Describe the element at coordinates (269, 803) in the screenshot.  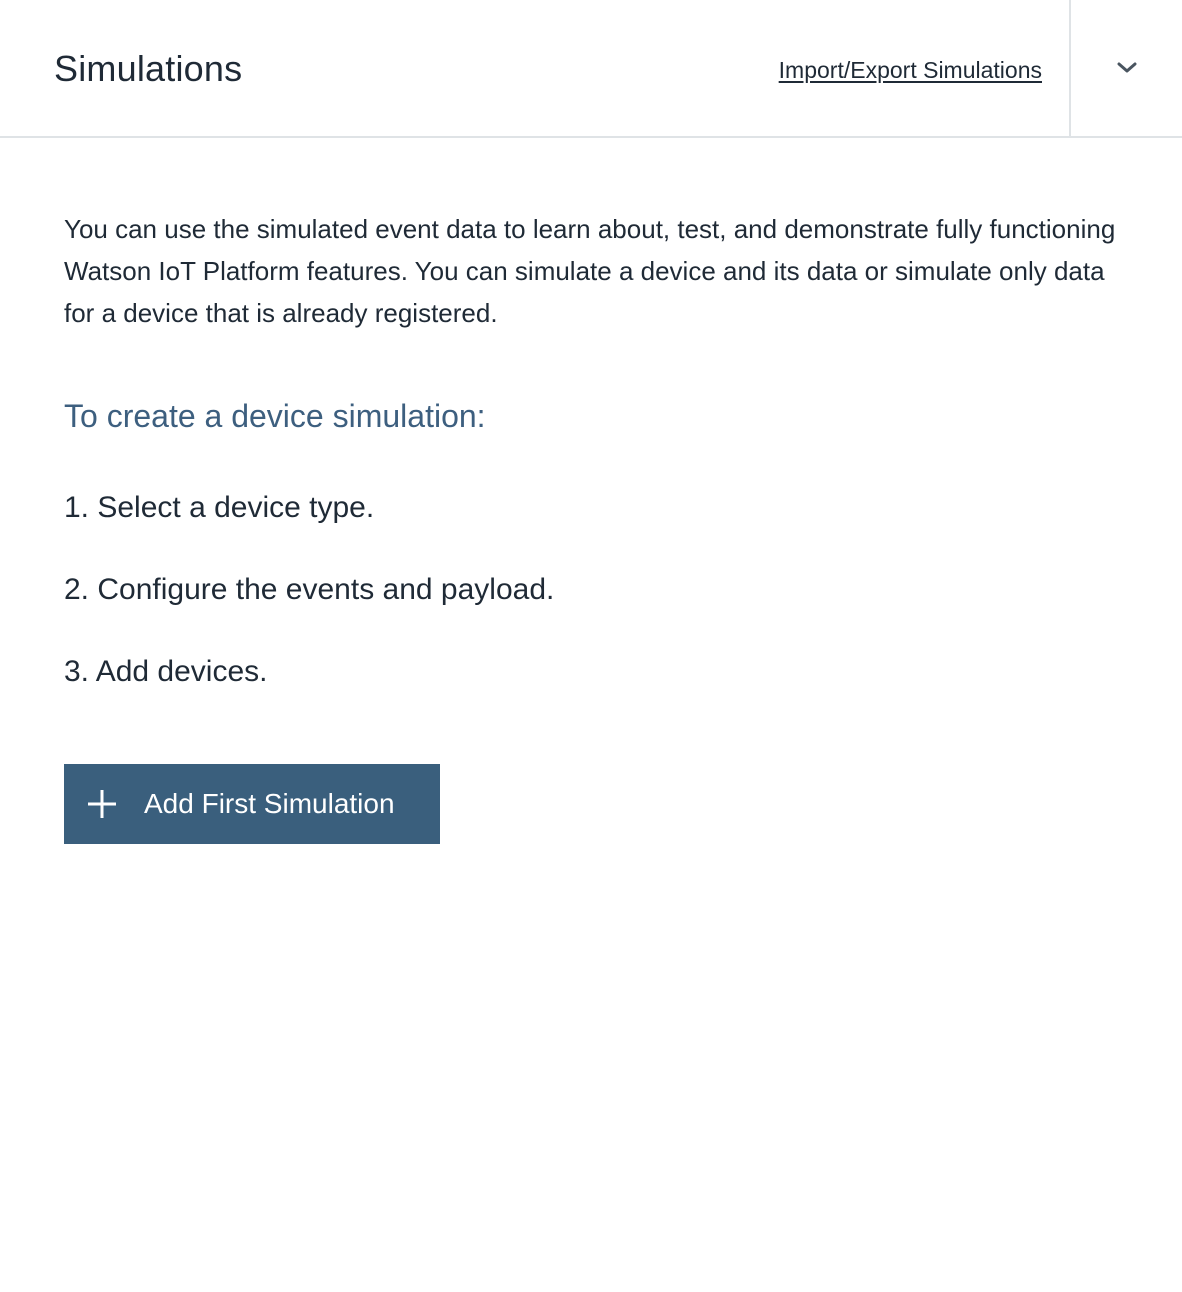
I see `add-button-label: Add First Simulation` at that location.